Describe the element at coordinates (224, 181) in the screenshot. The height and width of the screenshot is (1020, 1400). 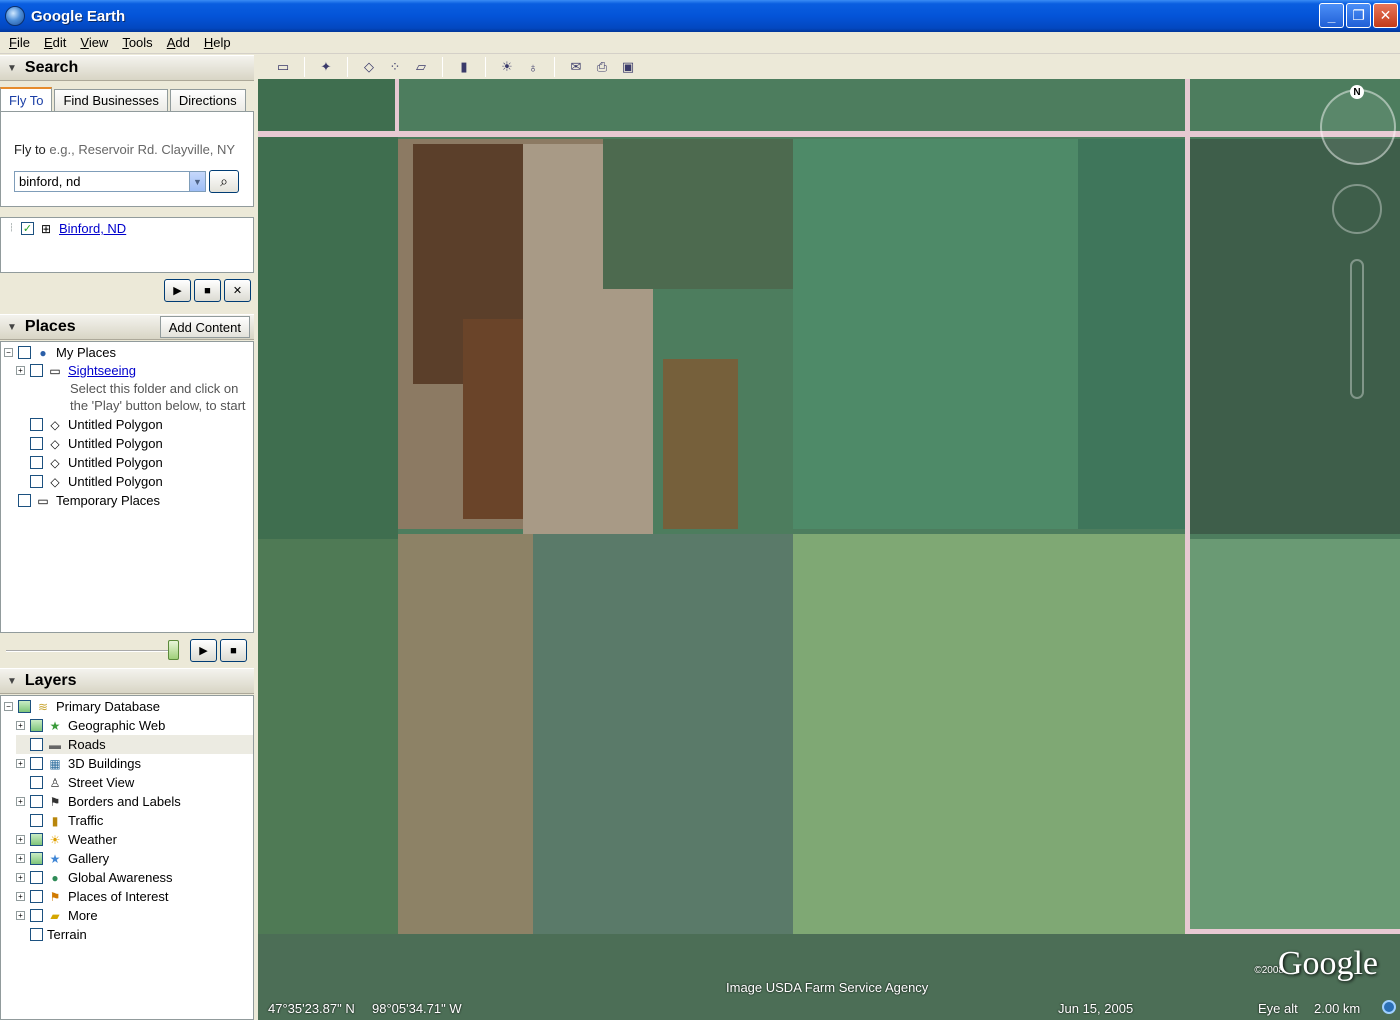
I see `search-icon: ⌕` at that location.